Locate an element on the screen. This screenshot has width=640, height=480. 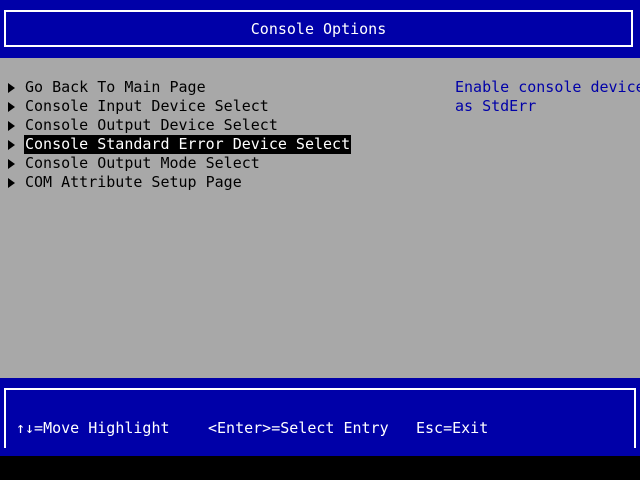
select-entry-hint: <Enter>=Select Entry is located at coordinates (298, 428).